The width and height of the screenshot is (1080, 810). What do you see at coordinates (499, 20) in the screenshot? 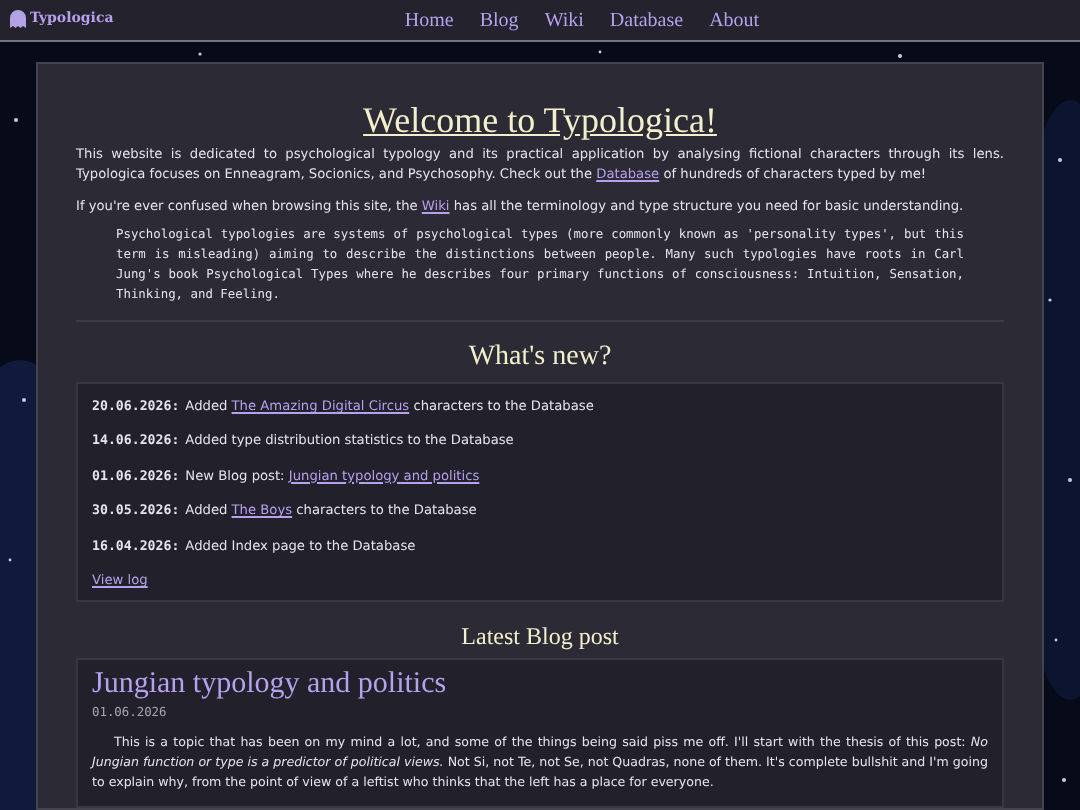
I see `nav-link: Blog` at bounding box center [499, 20].